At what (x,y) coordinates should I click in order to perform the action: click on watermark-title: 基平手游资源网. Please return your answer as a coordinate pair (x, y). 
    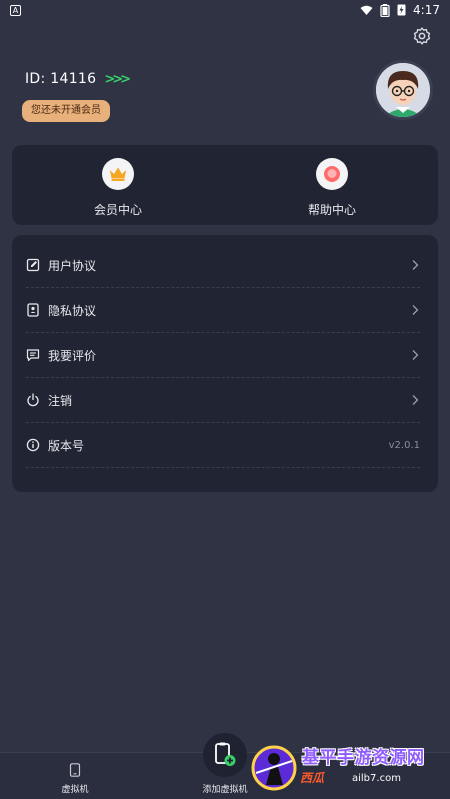
    Looking at the image, I should click on (363, 758).